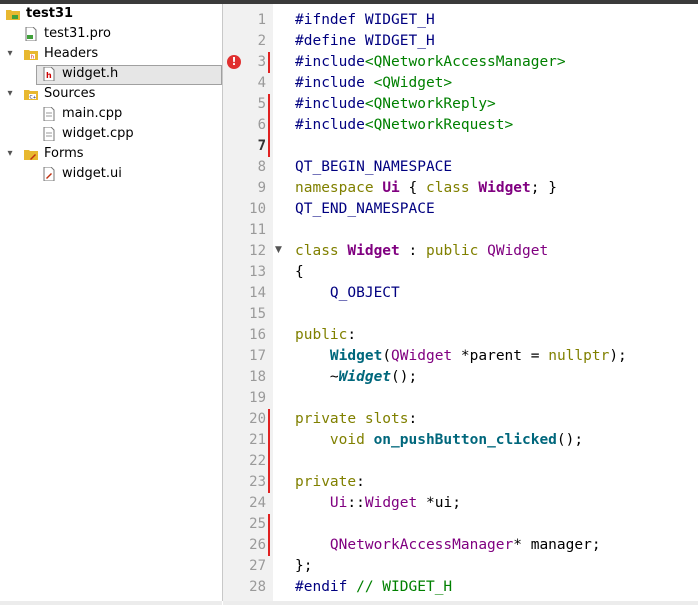 Image resolution: width=698 pixels, height=605 pixels. Describe the element at coordinates (111, 94) in the screenshot. I see `tree-item-sources: ▾ C+ Sources` at that location.